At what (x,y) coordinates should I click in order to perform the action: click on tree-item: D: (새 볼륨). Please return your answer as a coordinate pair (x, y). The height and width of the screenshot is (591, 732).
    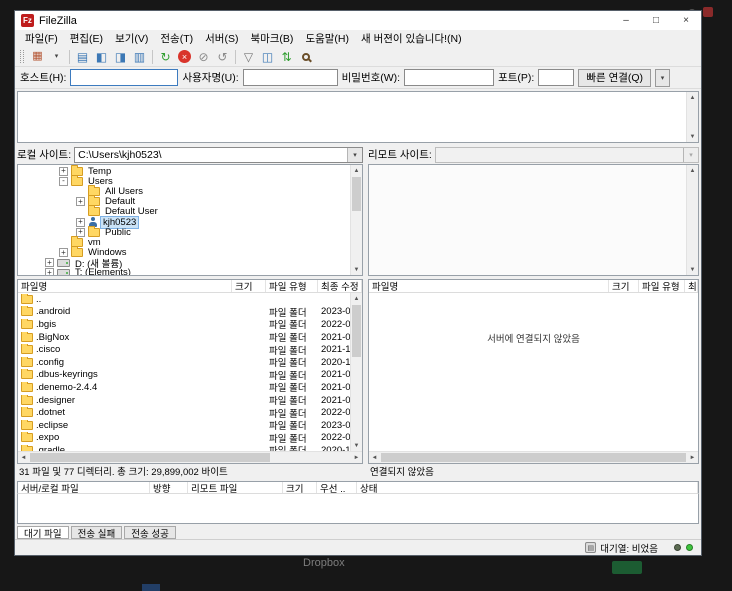
    Looking at the image, I should click on (184, 264).